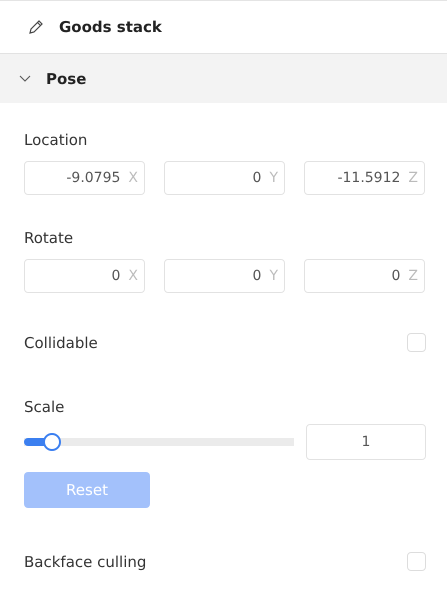 Image resolution: width=447 pixels, height=601 pixels. Describe the element at coordinates (110, 27) in the screenshot. I see `object-title: Goods stack` at that location.